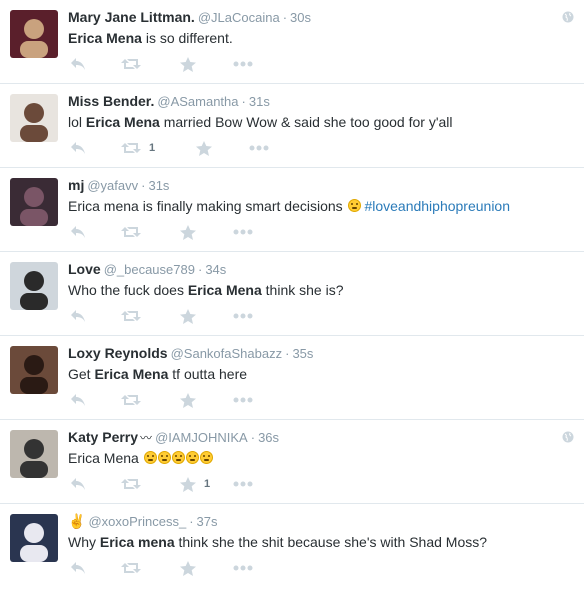  Describe the element at coordinates (215, 269) in the screenshot. I see `timestamp: 34s` at that location.